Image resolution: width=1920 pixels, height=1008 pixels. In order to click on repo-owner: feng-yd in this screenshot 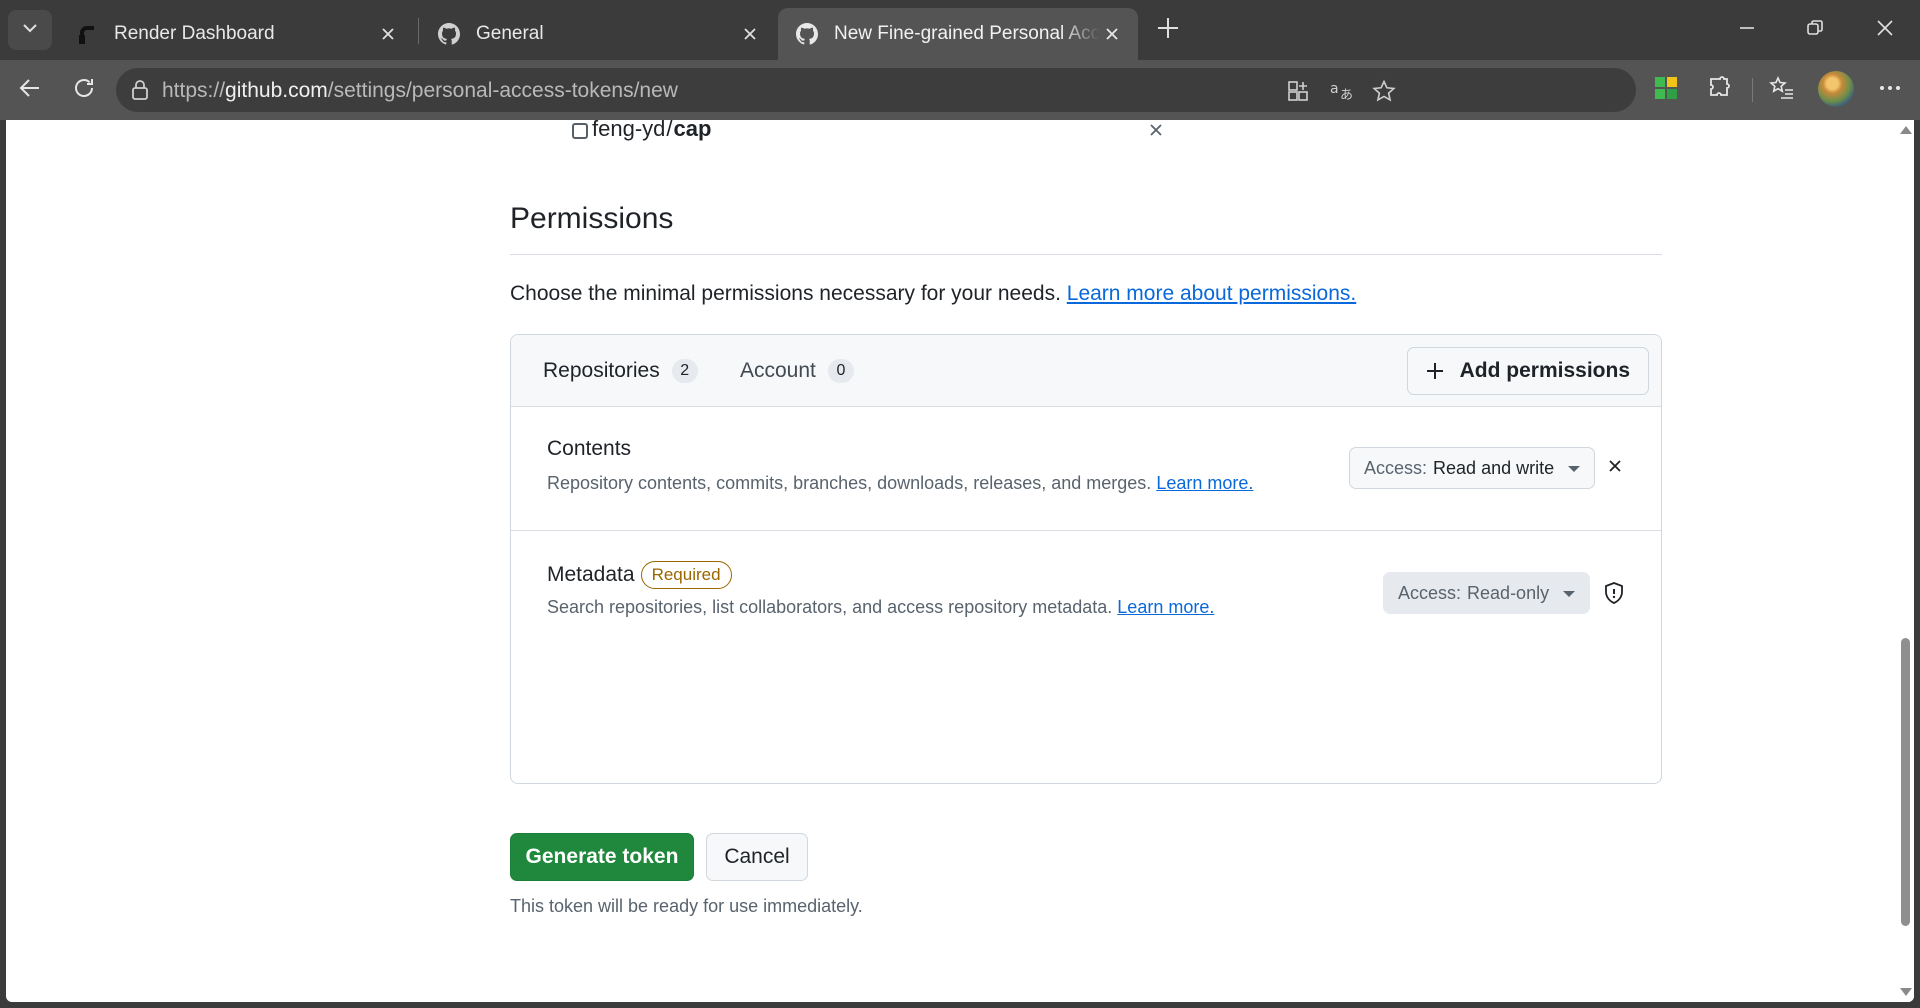, I will do `click(629, 130)`.